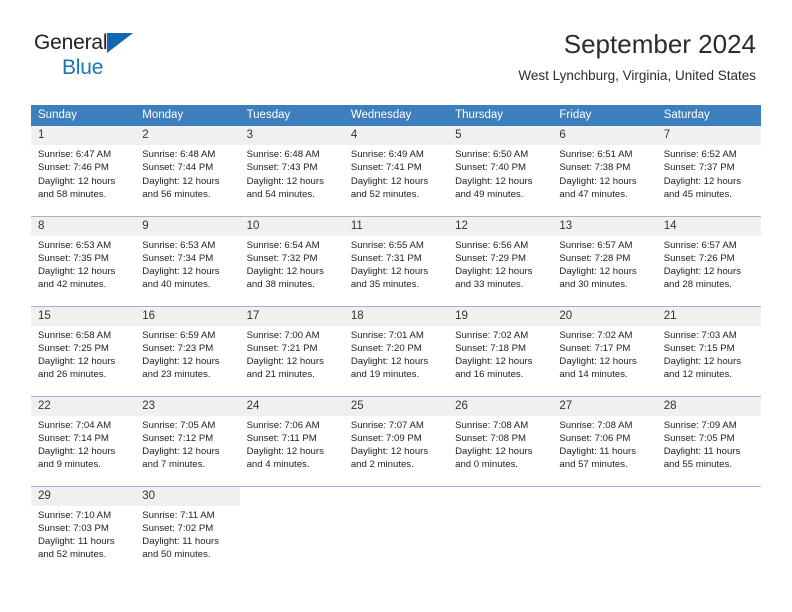  What do you see at coordinates (492, 335) in the screenshot?
I see `sunrise-text: Sunrise: 7:02 AM` at bounding box center [492, 335].